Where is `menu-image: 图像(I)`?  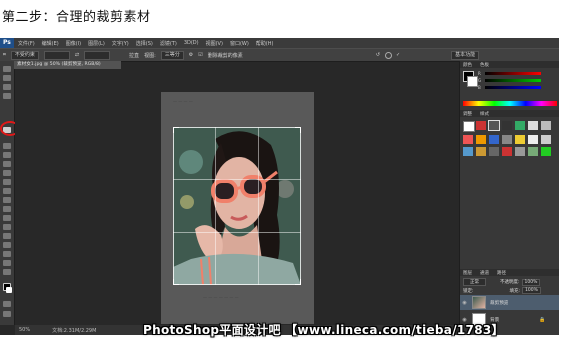 menu-image: 图像(I) is located at coordinates (73, 43).